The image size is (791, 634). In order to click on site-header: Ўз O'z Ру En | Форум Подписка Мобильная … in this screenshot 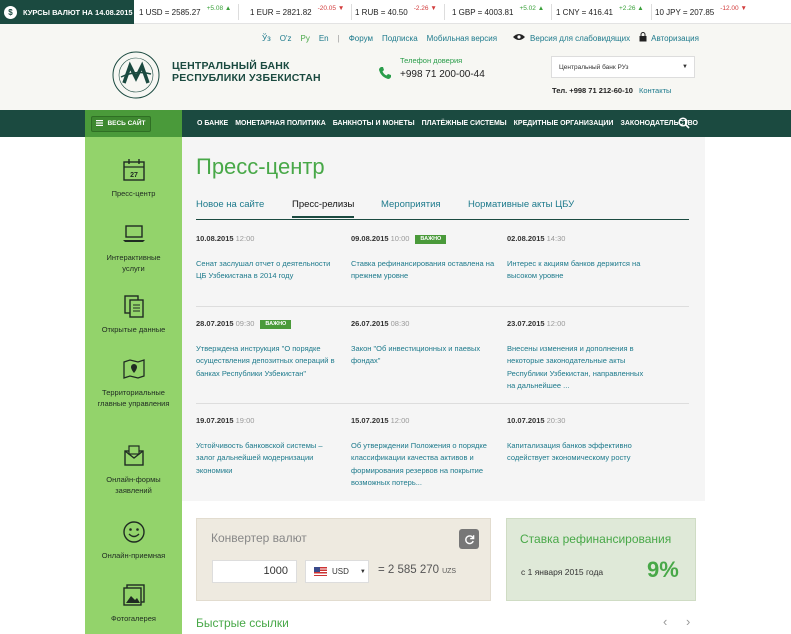, I will do `click(395, 67)`.